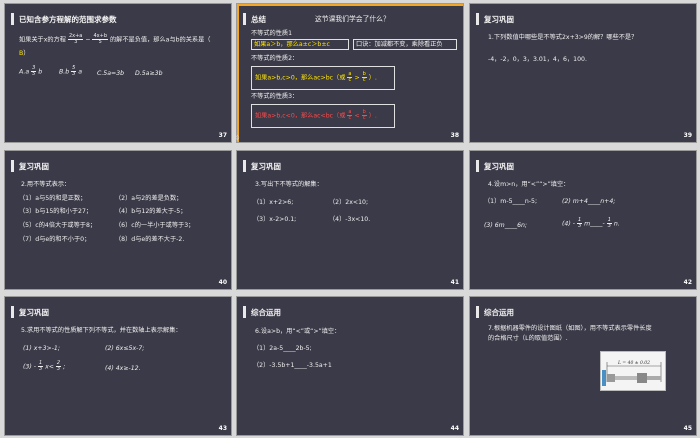  Describe the element at coordinates (298, 331) in the screenshot. I see `exercise-intro: 6.设a>b，用“<”或“>”填空：` at that location.